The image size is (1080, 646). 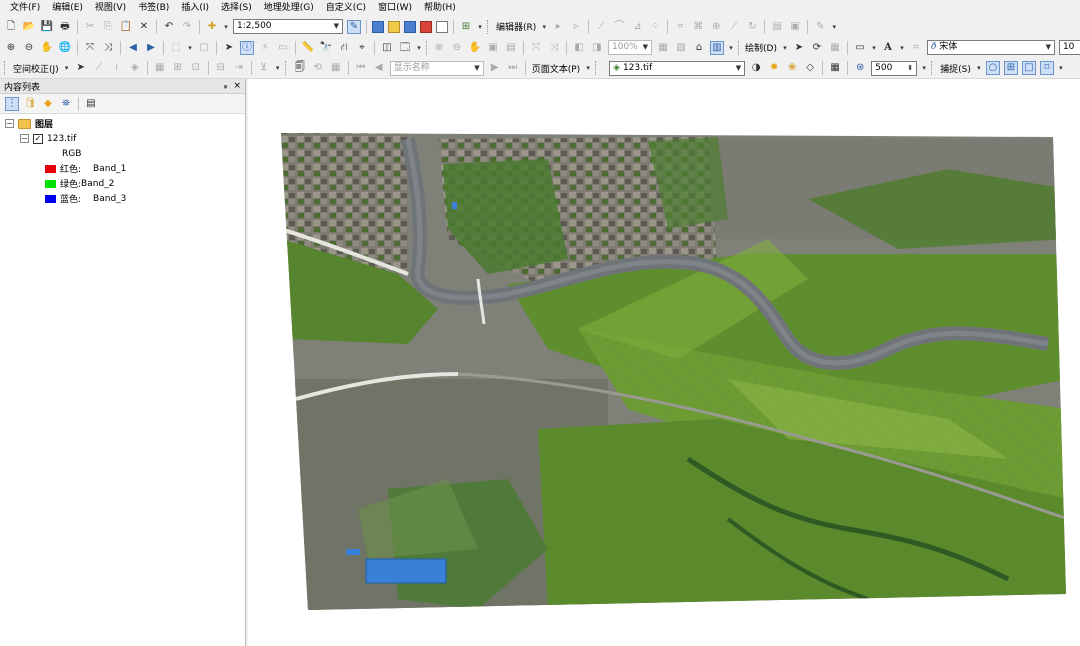 What do you see at coordinates (426, 26) in the screenshot?
I see `arctoolbox-icon` at bounding box center [426, 26].